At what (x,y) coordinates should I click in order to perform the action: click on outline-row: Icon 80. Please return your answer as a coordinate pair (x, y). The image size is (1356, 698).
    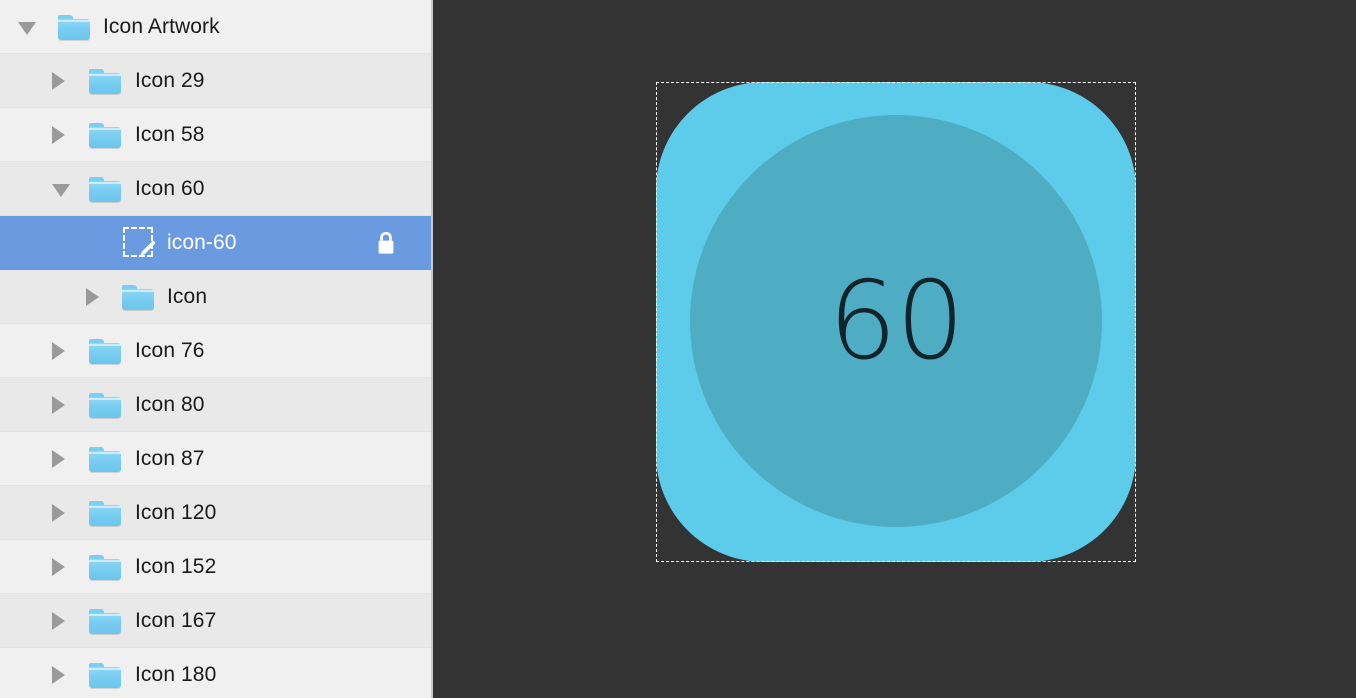
    Looking at the image, I should click on (215, 405).